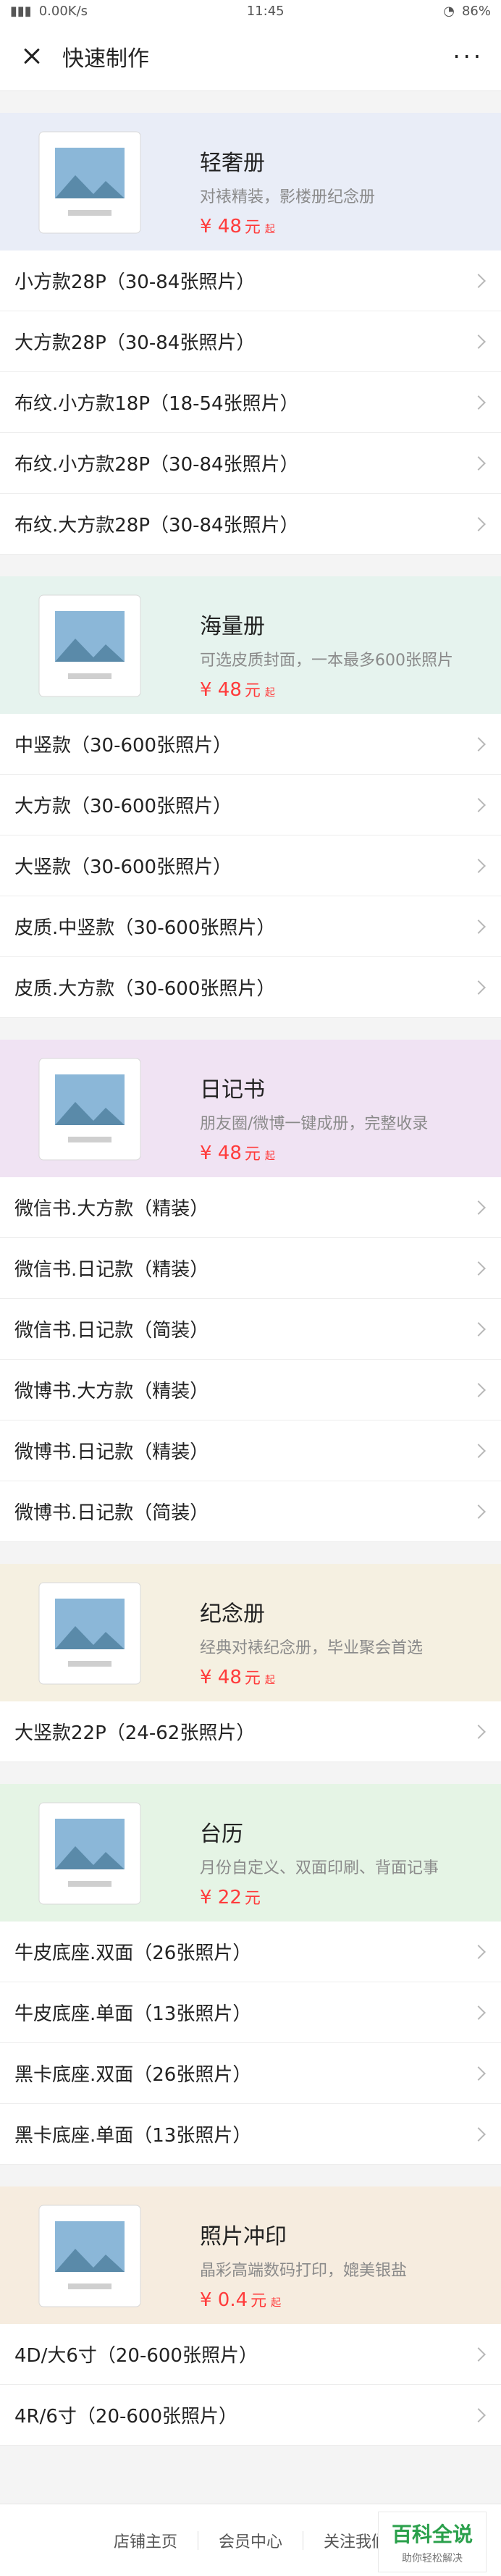 The height and width of the screenshot is (2576, 501). I want to click on photo-book-icon, so click(90, 647).